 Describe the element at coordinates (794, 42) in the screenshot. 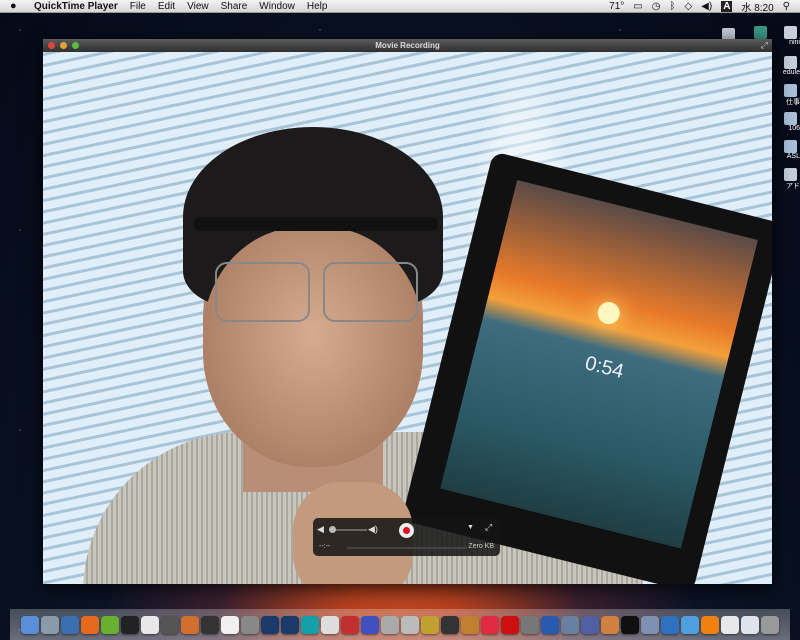

I see `desktop-item-label: nini` at that location.